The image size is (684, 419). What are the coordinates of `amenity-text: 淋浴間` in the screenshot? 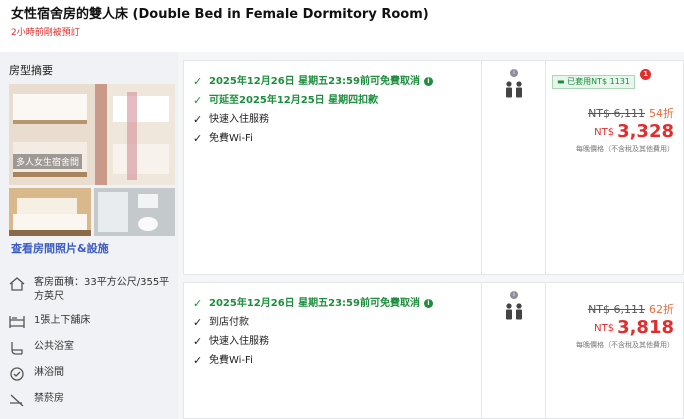 It's located at (49, 372).